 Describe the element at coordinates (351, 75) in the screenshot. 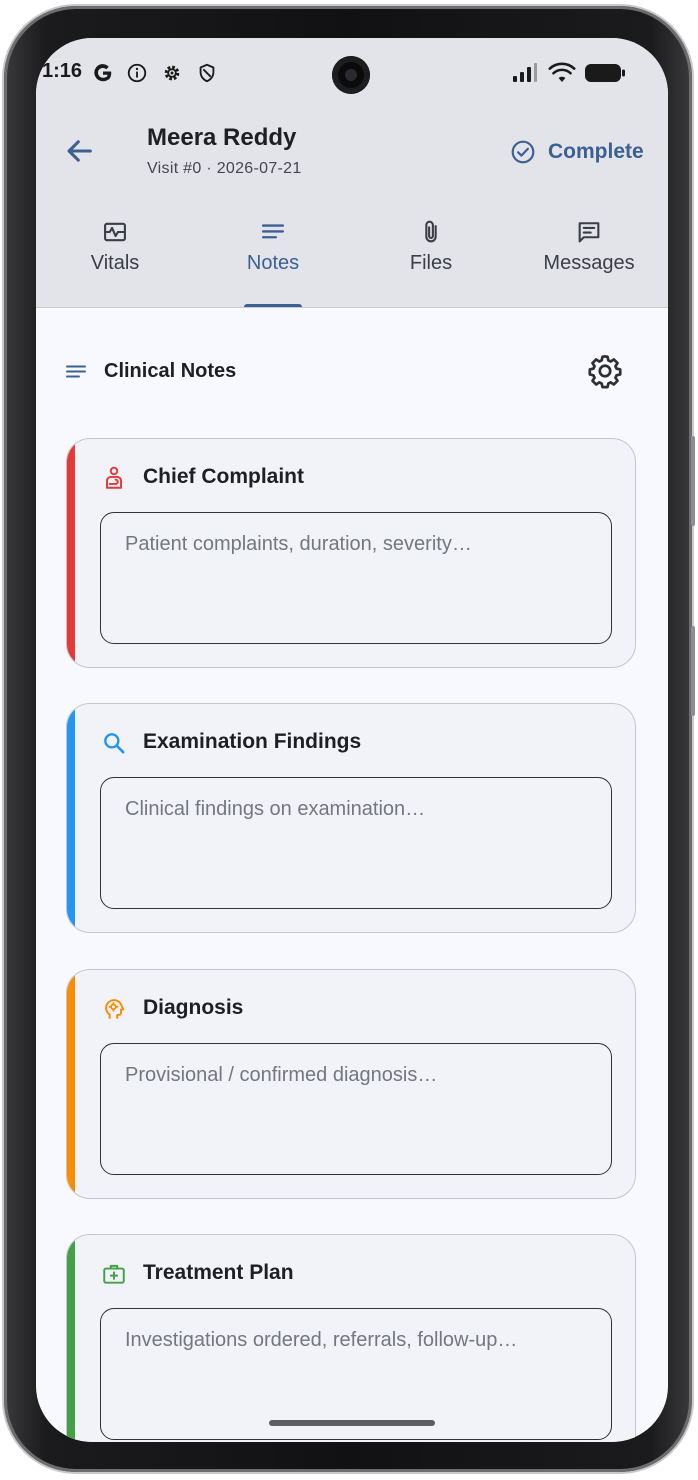

I see `front-camera` at that location.